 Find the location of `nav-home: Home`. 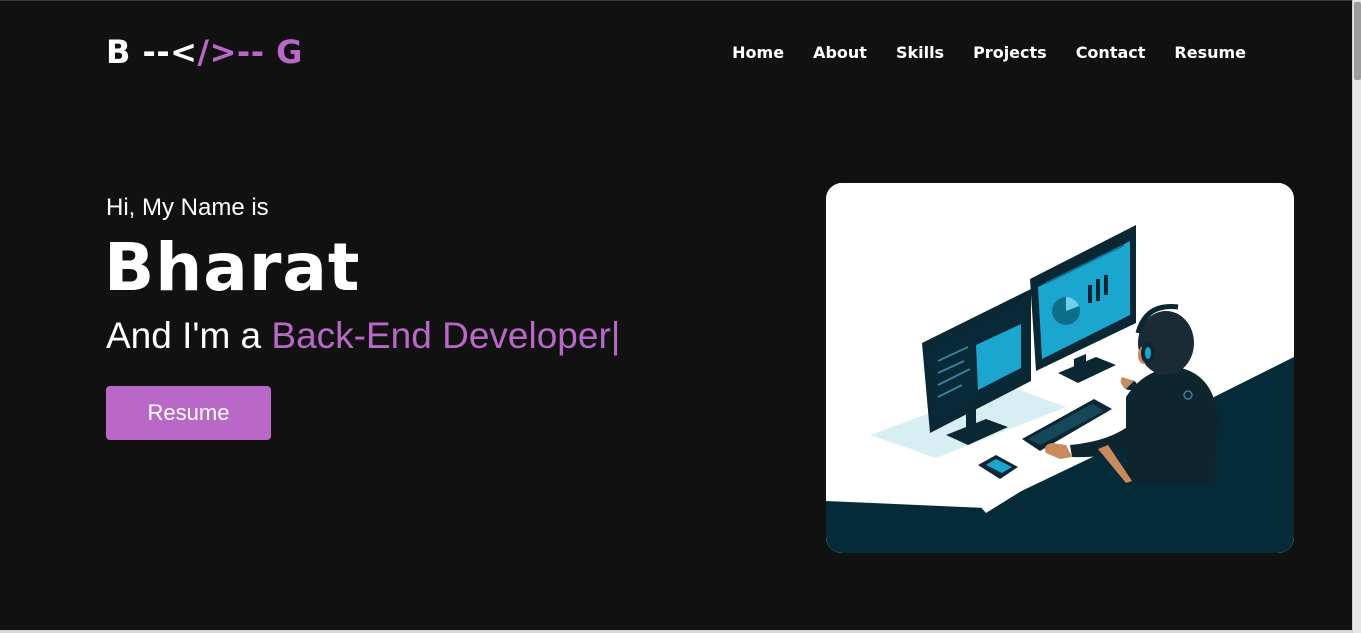

nav-home: Home is located at coordinates (758, 52).